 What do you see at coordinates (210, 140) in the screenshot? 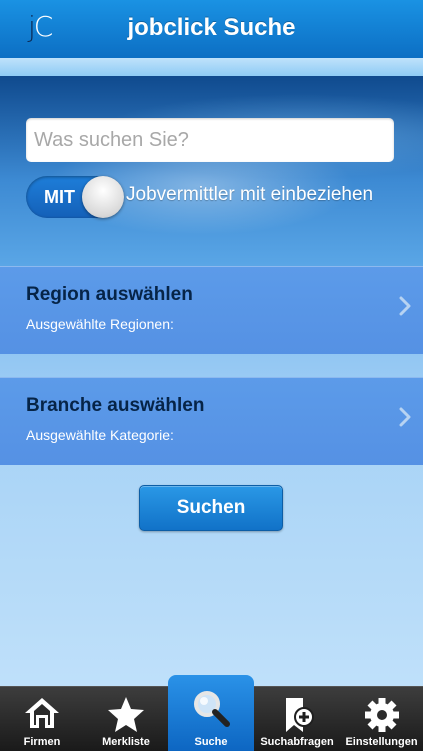
I see `search-input` at bounding box center [210, 140].